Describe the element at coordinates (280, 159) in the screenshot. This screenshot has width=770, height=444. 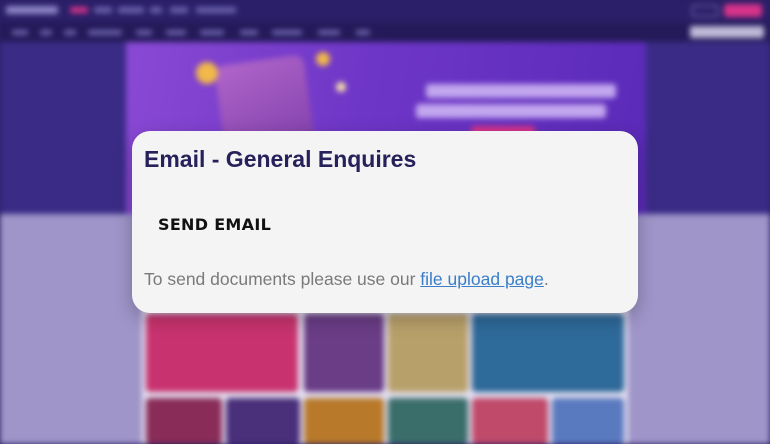
I see `modal-title: Email - General Enquires` at that location.